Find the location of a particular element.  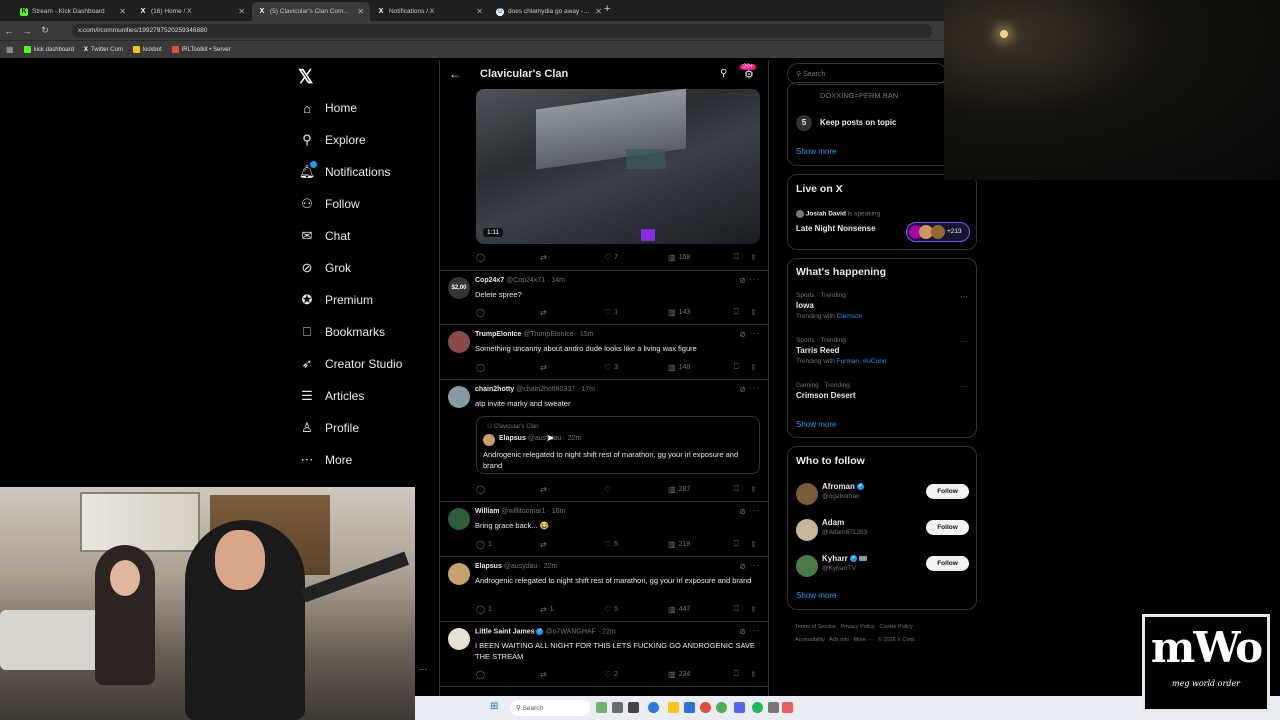

apps-icon: ▦ is located at coordinates (10, 49).